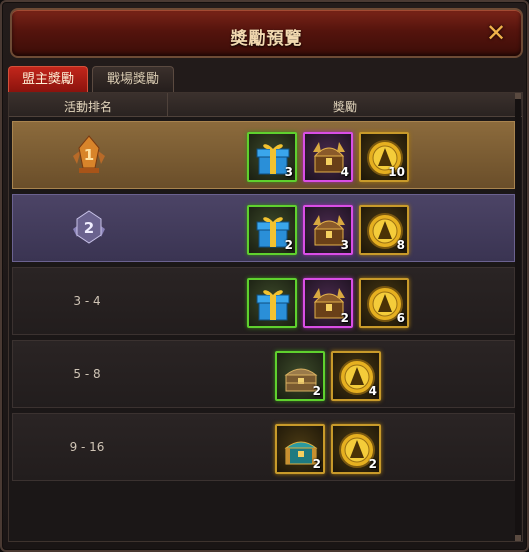  Describe the element at coordinates (356, 376) in the screenshot. I see `gold-coin-item-slot: 4` at that location.